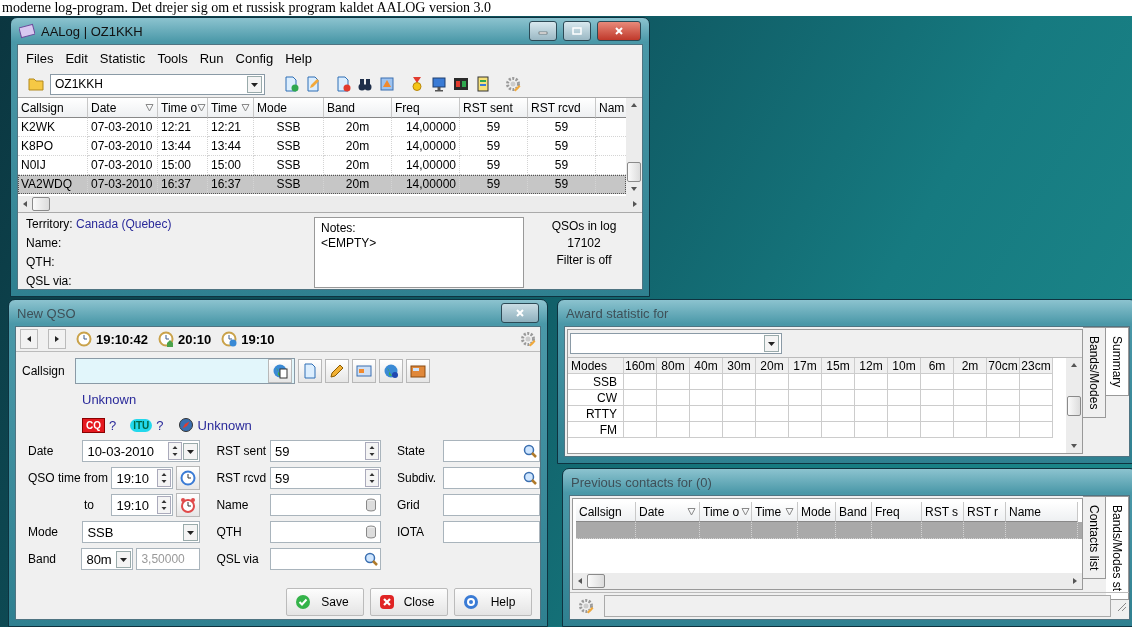  Describe the element at coordinates (291, 84) in the screenshot. I see `new-document-icon` at that location.